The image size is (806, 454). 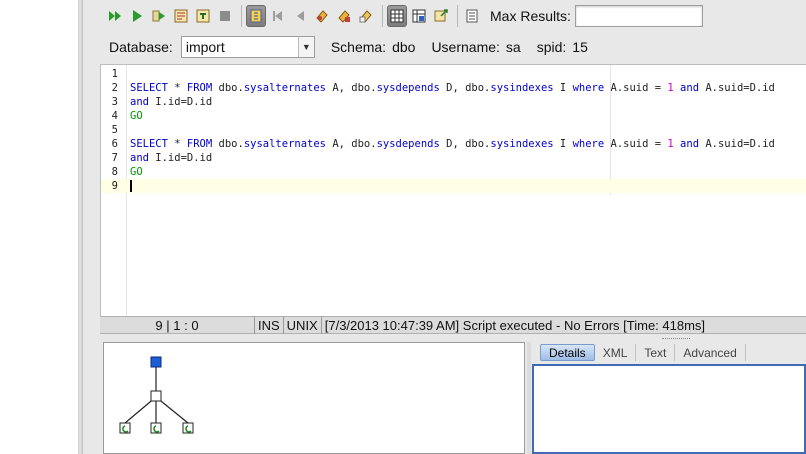 What do you see at coordinates (522, 88) in the screenshot?
I see `code-token: sysindexes` at bounding box center [522, 88].